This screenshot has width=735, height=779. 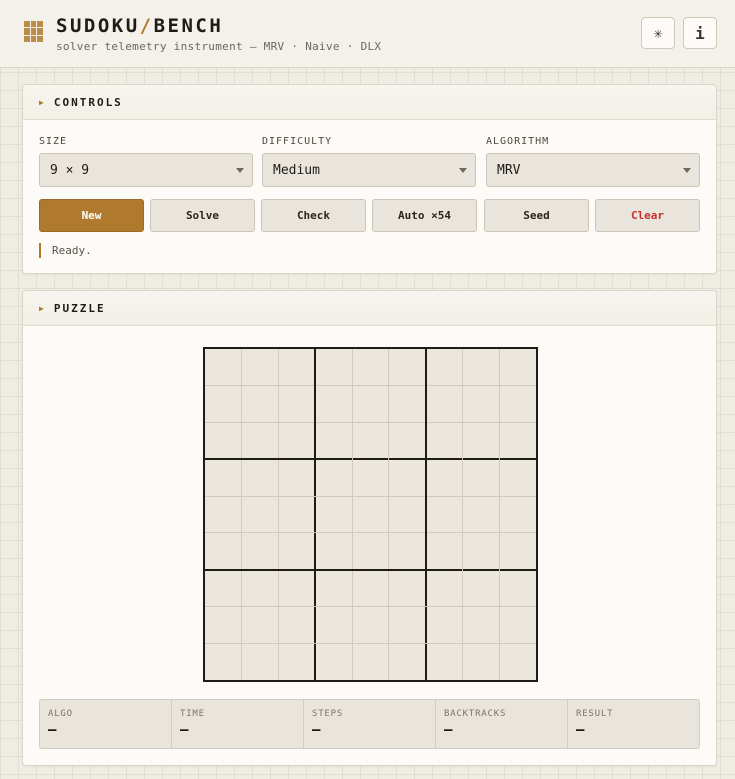 What do you see at coordinates (593, 170) in the screenshot?
I see `algorithm-select: MRV` at bounding box center [593, 170].